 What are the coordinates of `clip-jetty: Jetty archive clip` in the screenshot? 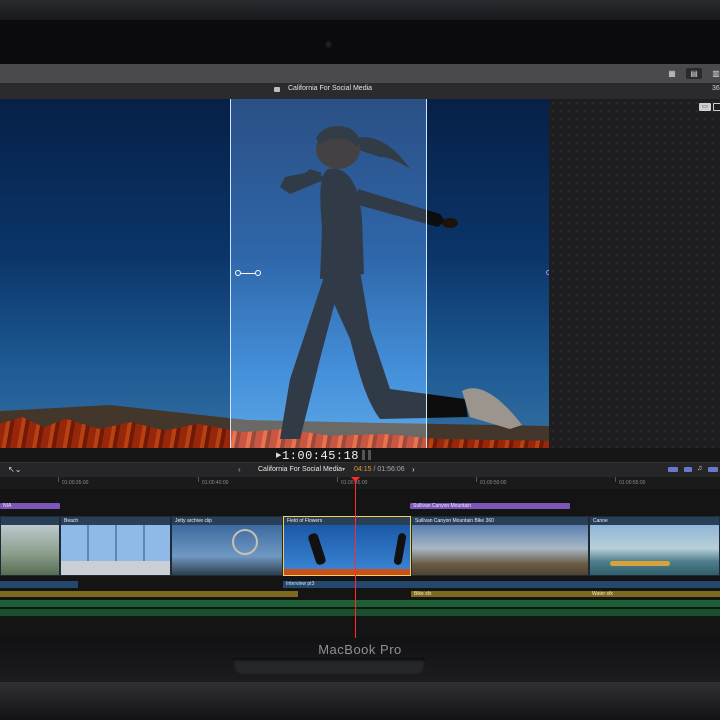 It's located at (227, 546).